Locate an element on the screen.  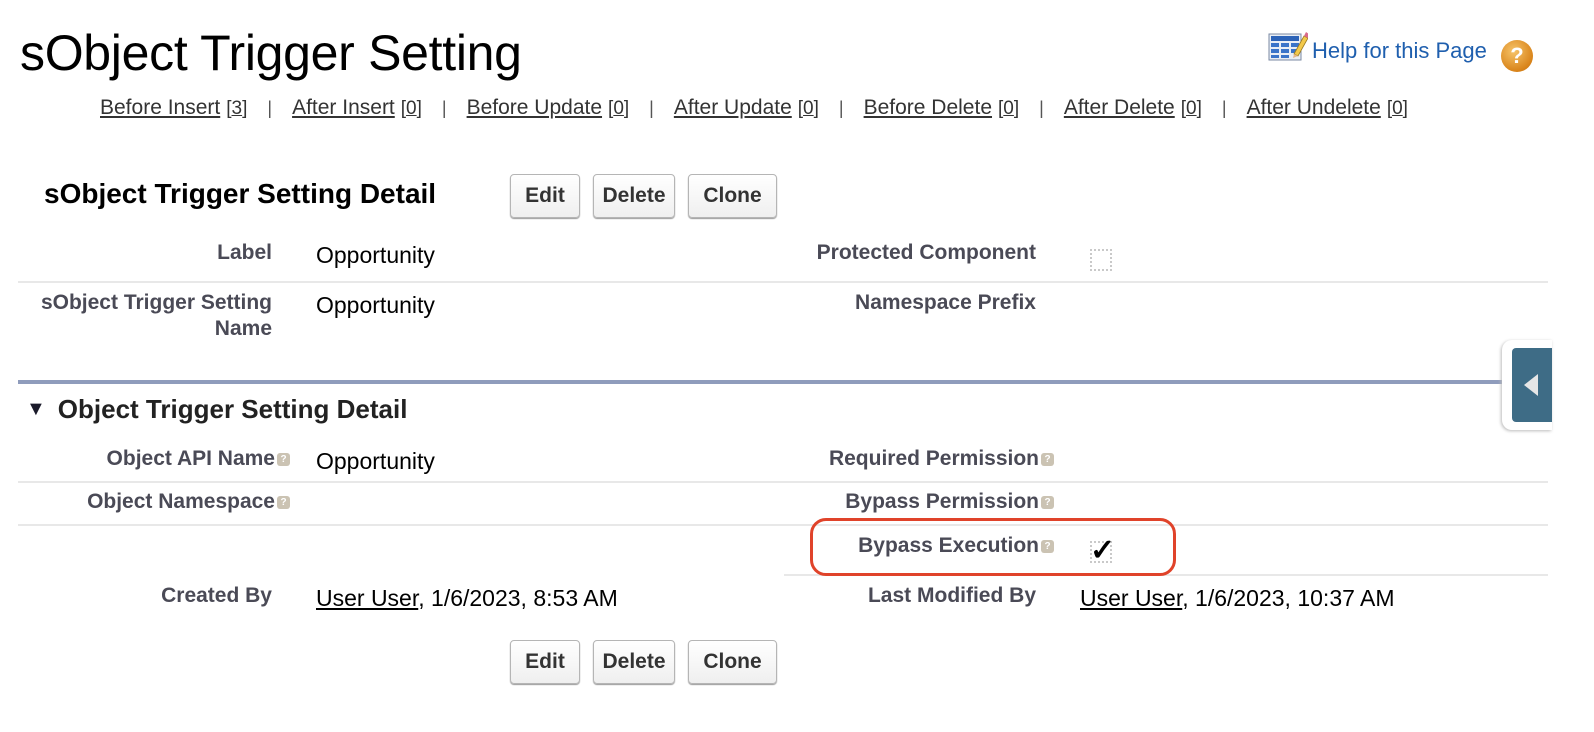
detail-heading: sObject Trigger Setting Detail is located at coordinates (240, 193).